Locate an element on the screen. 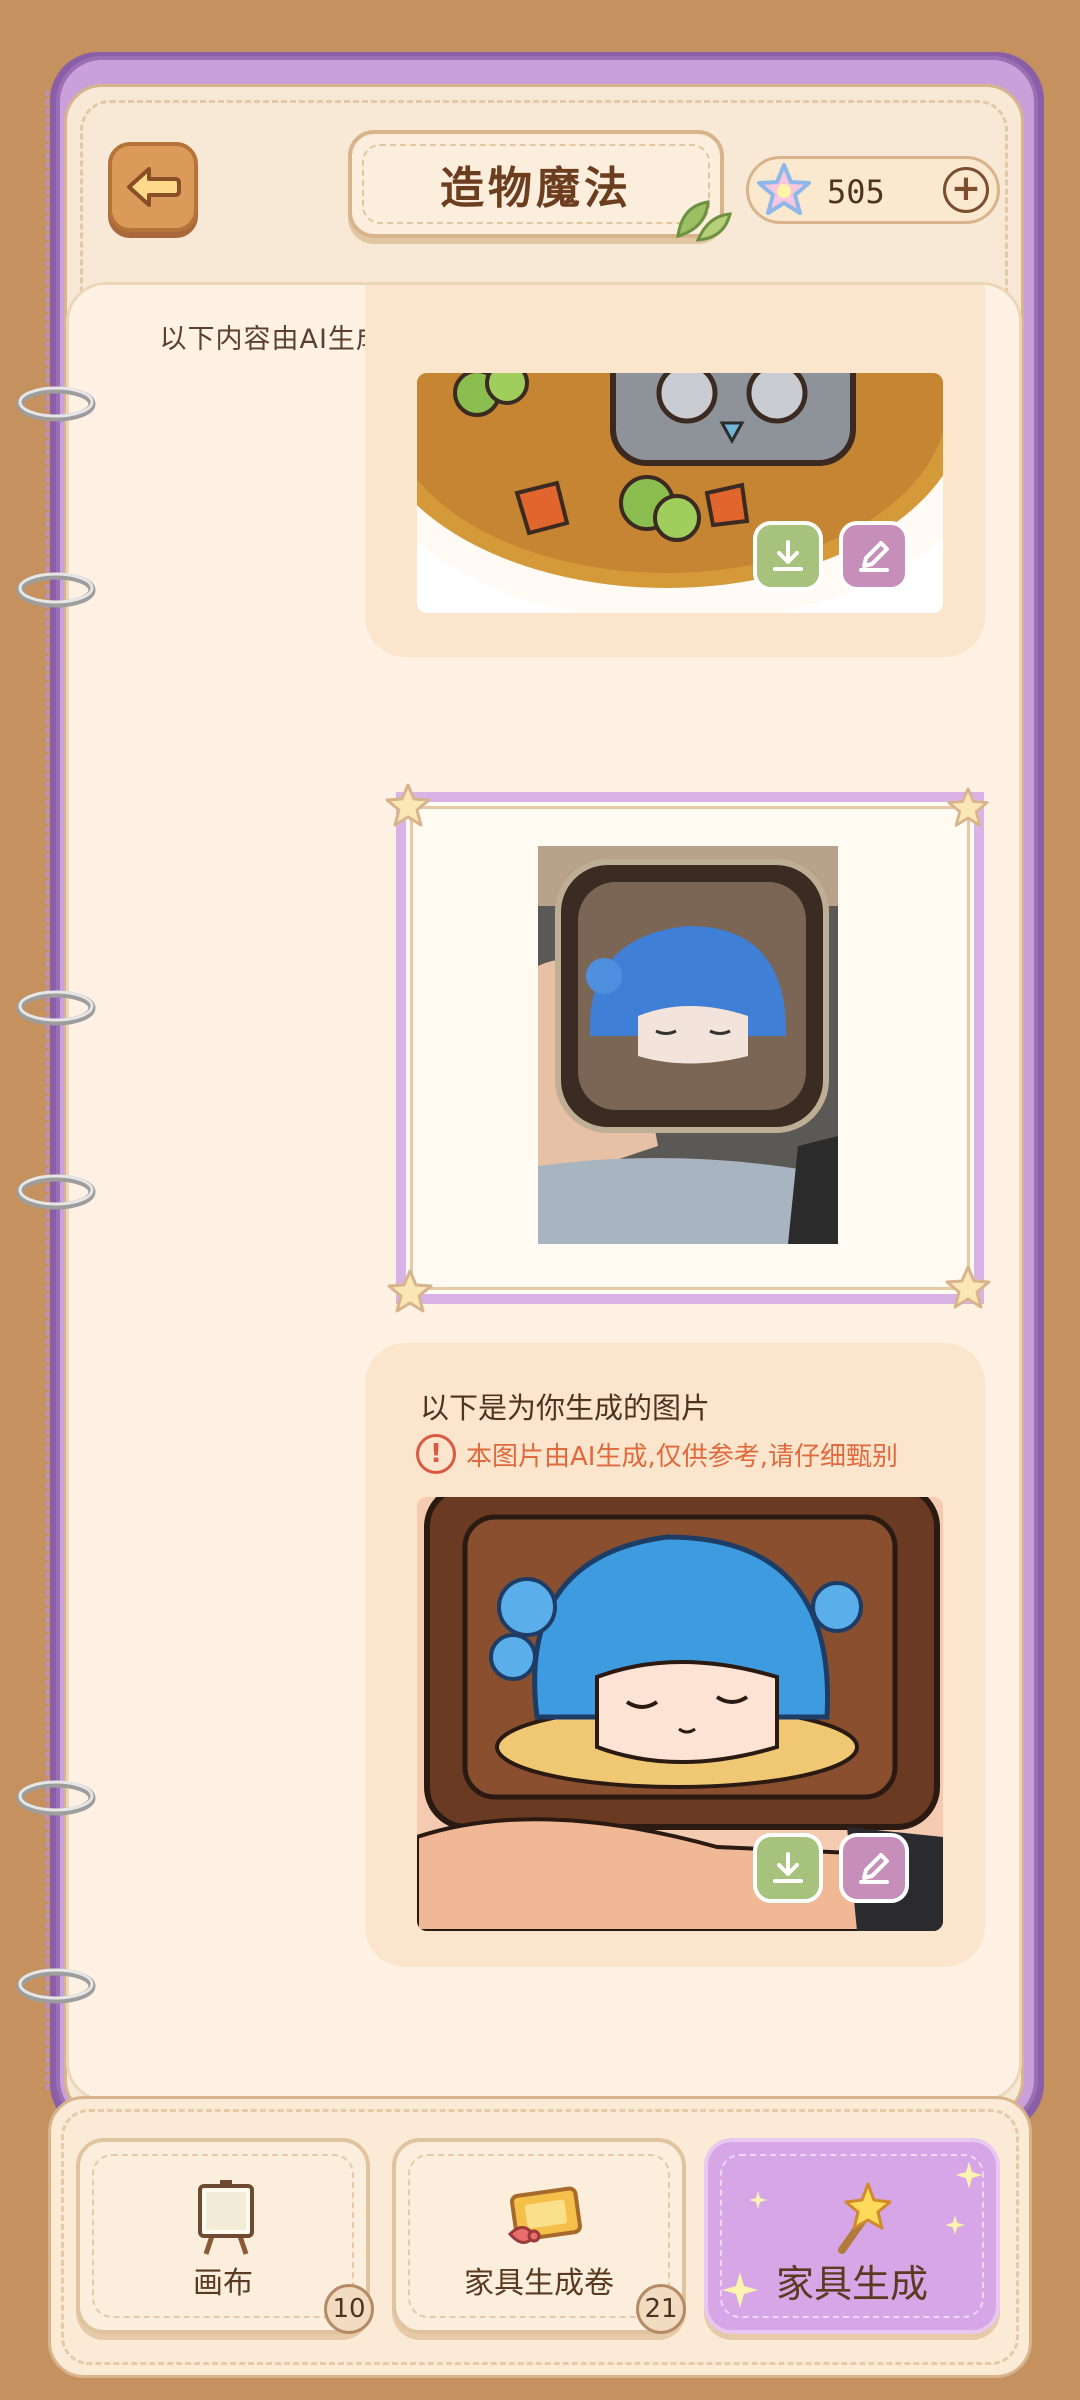 The height and width of the screenshot is (2400, 1080). uploaded-photo is located at coordinates (688, 1045).